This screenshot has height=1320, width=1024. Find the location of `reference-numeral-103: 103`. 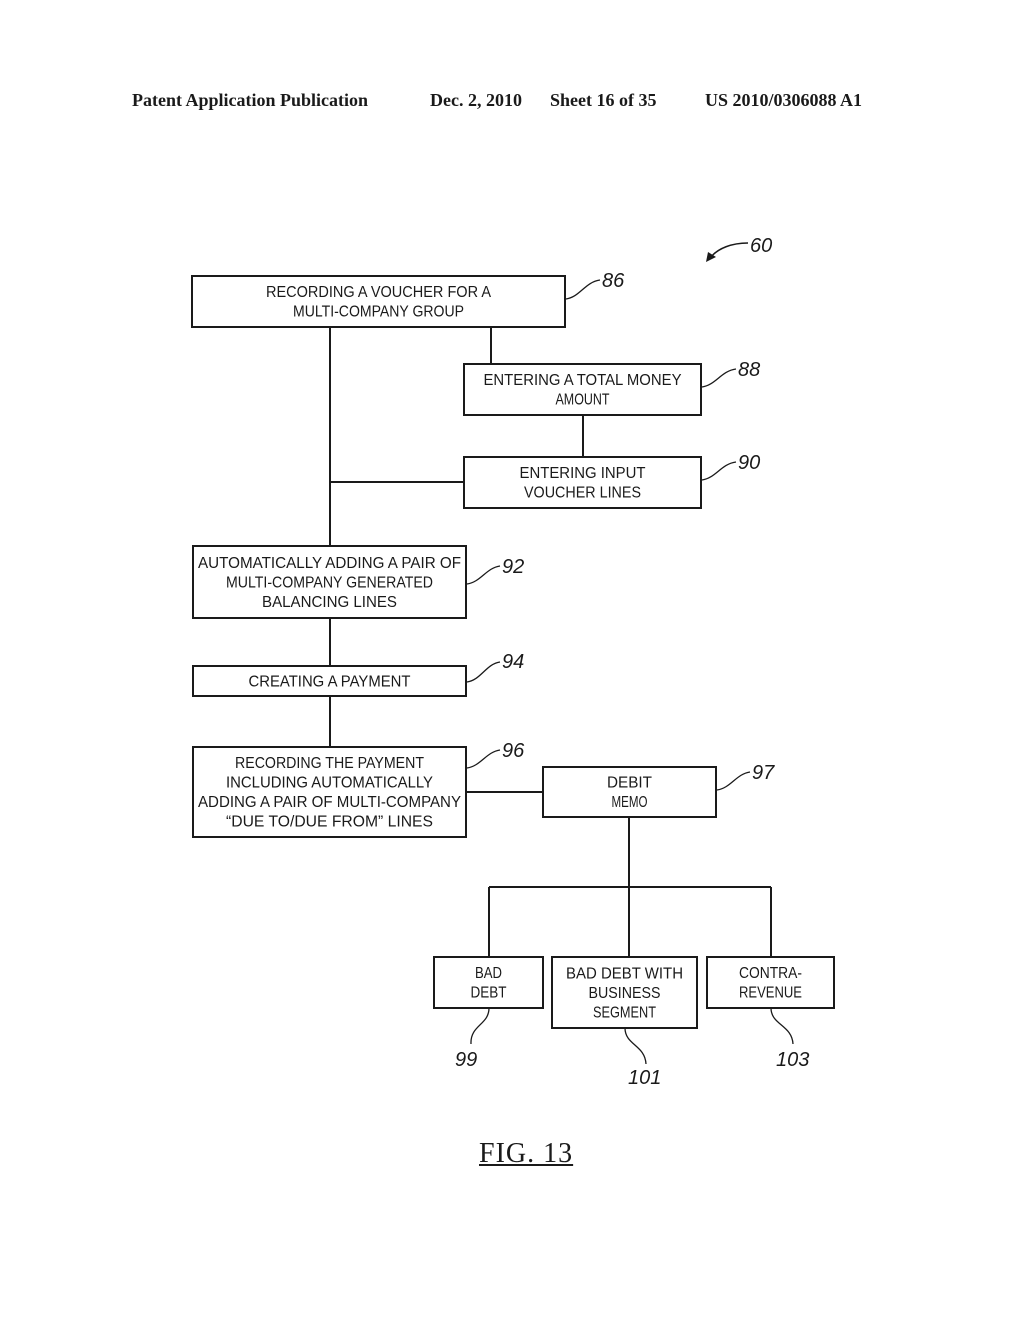

reference-numeral-103: 103 is located at coordinates (792, 1060).